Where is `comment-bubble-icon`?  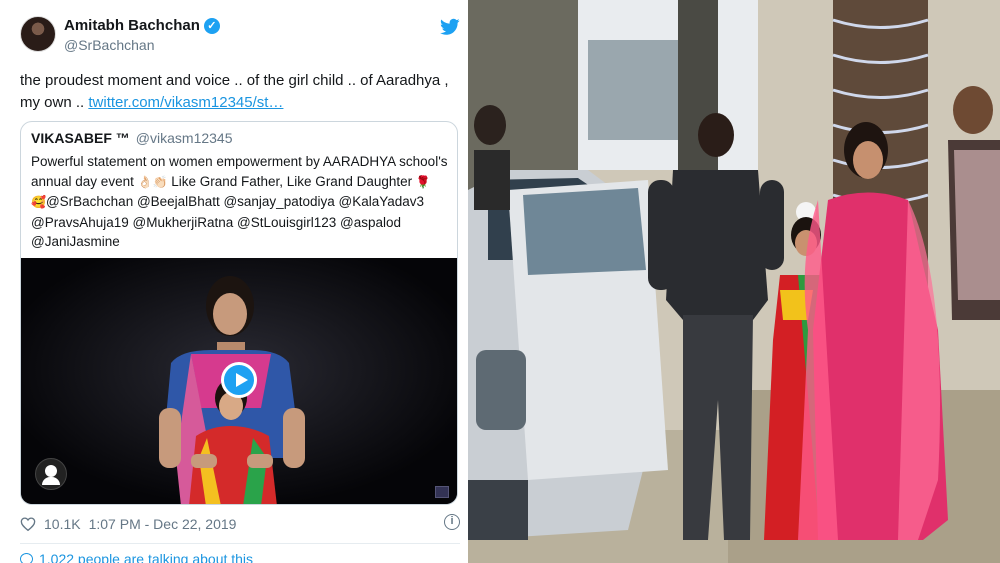
comment-bubble-icon is located at coordinates (26, 558).